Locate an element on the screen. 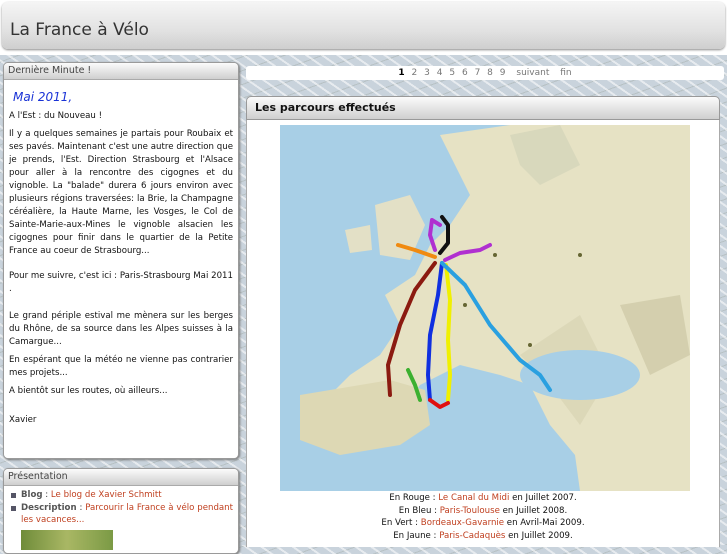 The height and width of the screenshot is (554, 727). news-title: Dernière Minute ! is located at coordinates (121, 71).